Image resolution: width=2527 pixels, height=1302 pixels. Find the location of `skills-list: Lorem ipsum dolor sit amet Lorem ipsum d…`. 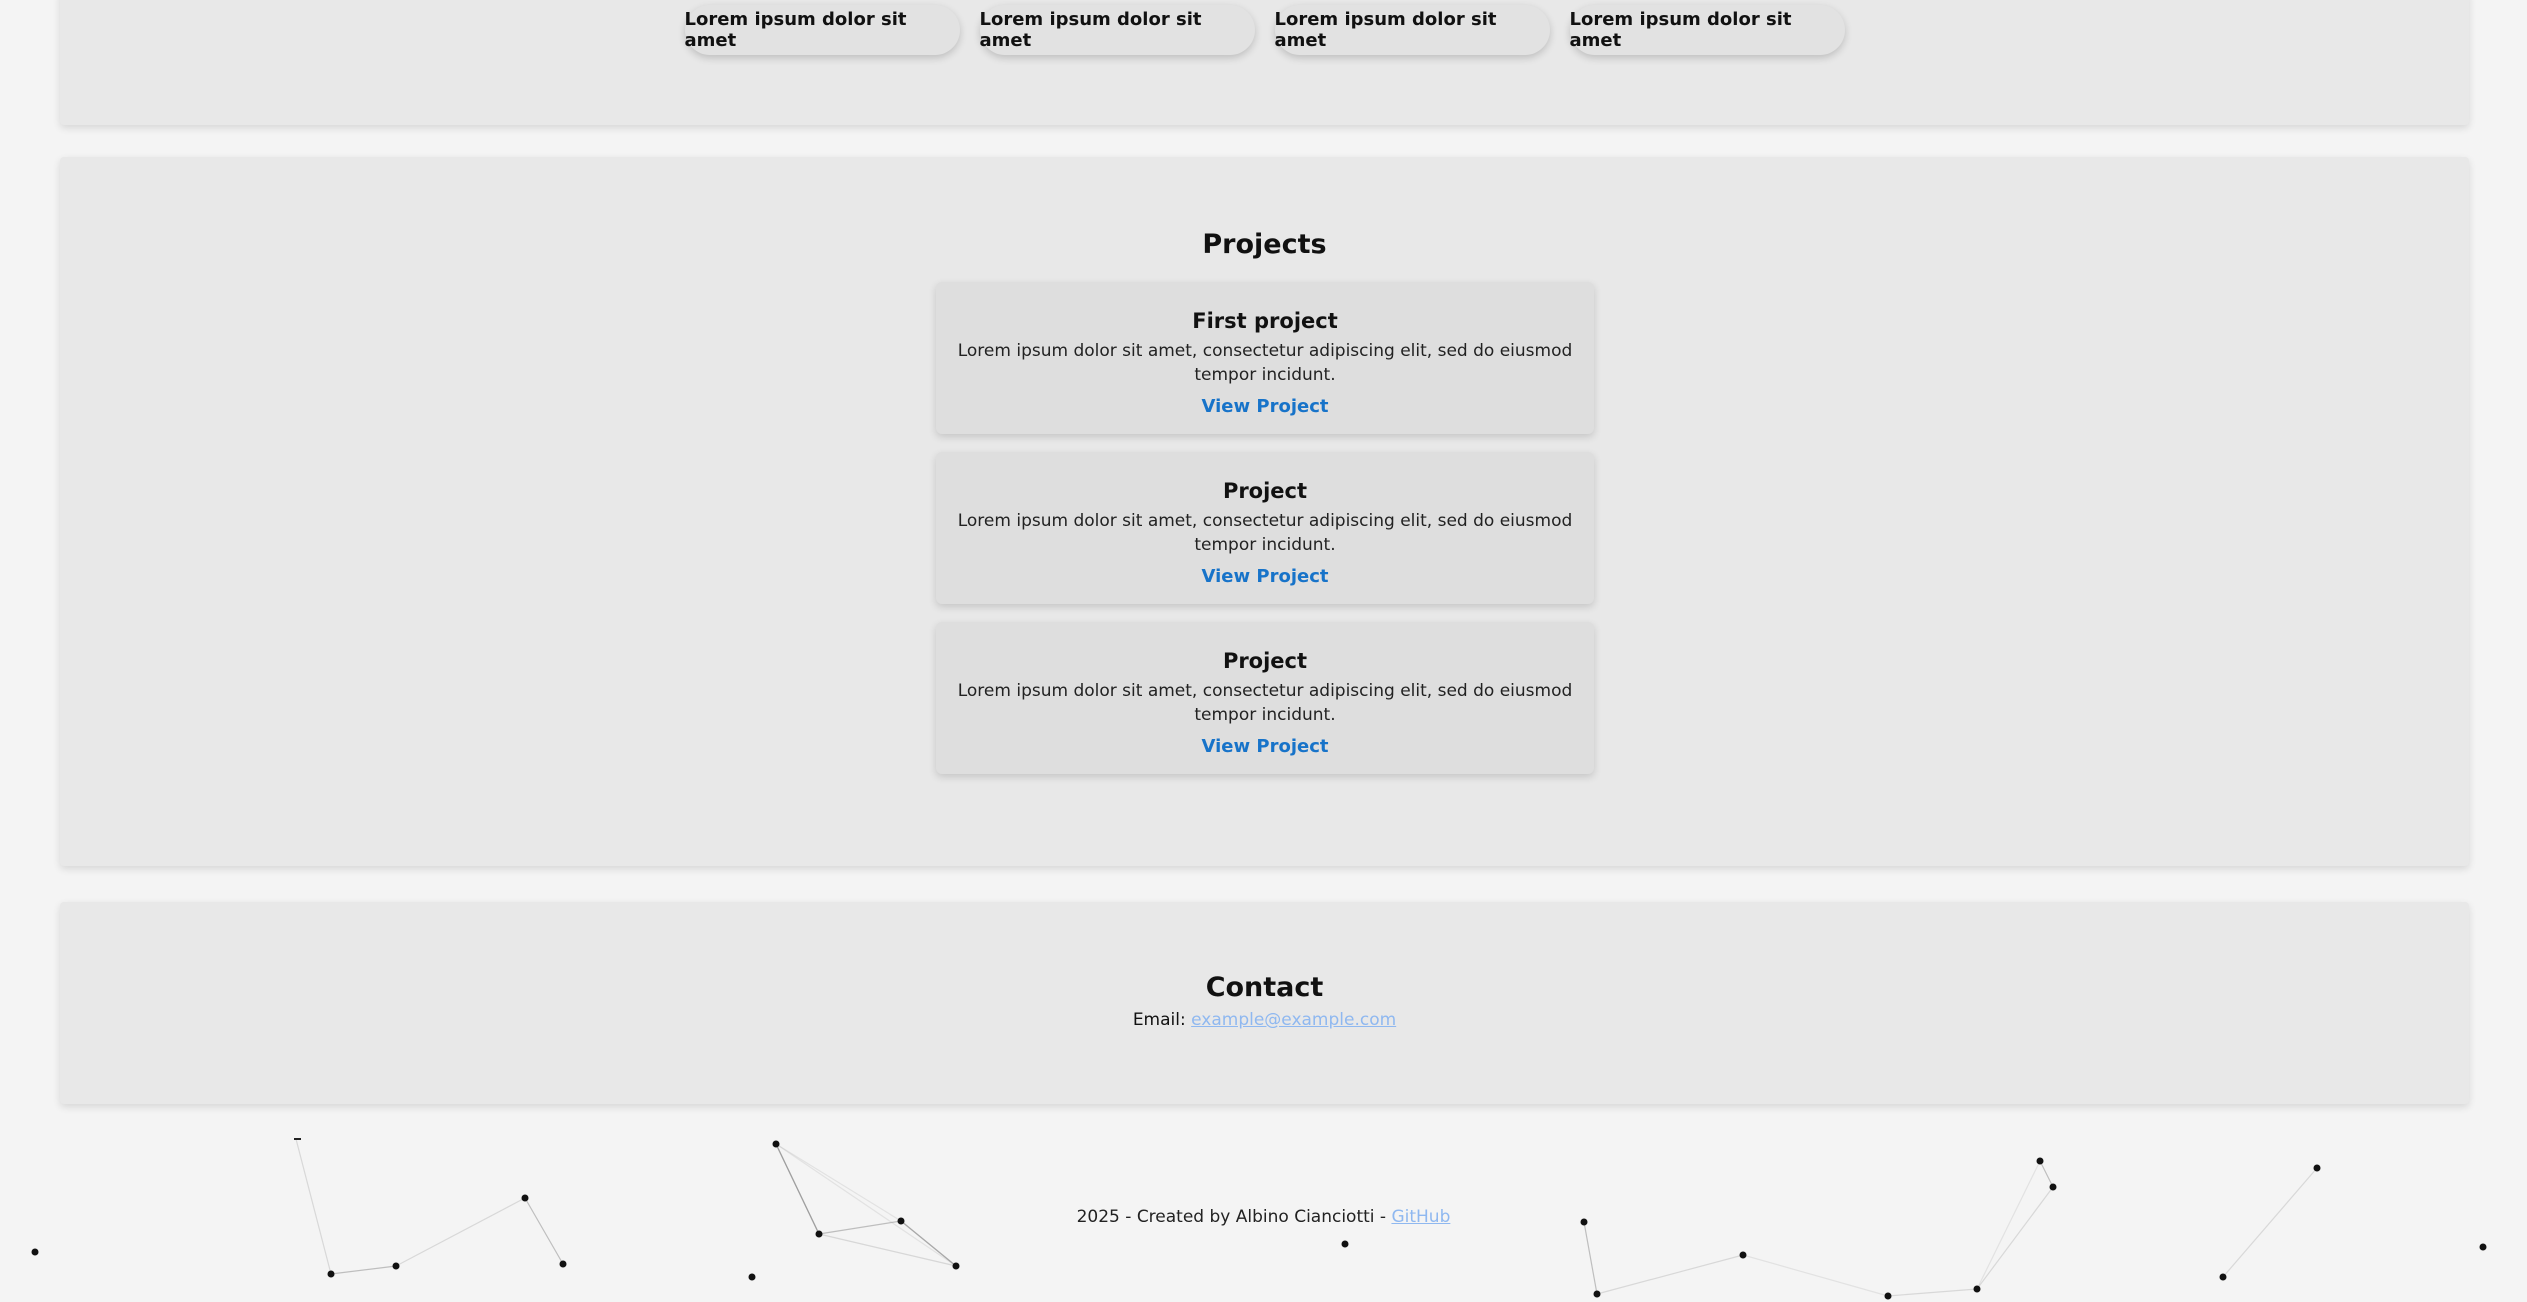

skills-list: Lorem ipsum dolor sit amet Lorem ipsum d… is located at coordinates (1264, 30).